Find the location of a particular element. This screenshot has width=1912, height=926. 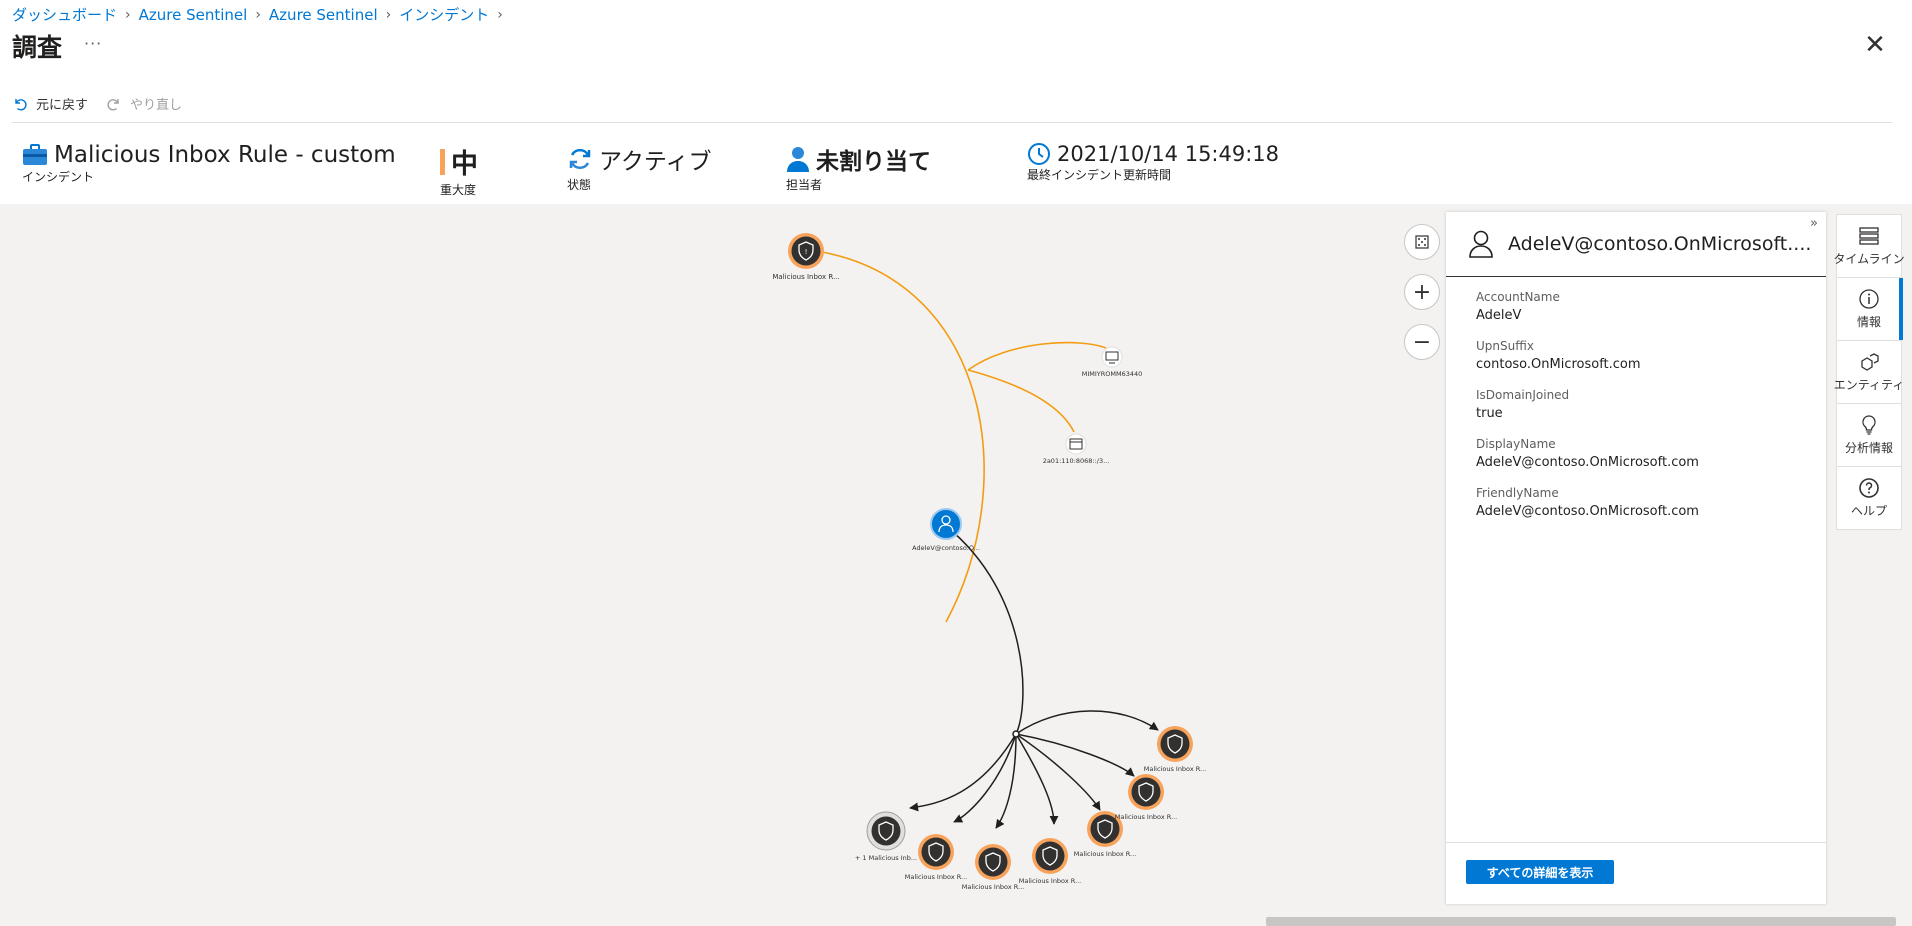

rail-item-entities: エンティティ is located at coordinates (1869, 371).